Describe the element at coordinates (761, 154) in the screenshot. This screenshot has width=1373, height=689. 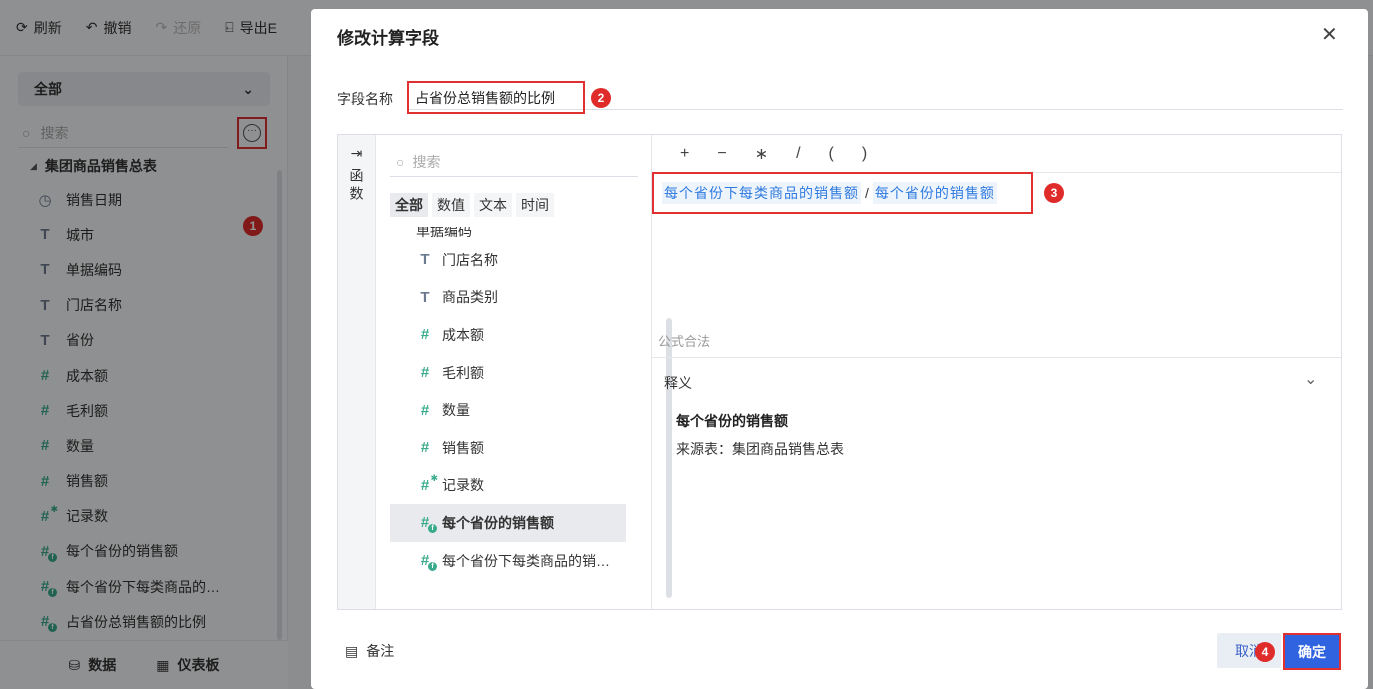
I see `multiply-operator-button: ∗` at that location.